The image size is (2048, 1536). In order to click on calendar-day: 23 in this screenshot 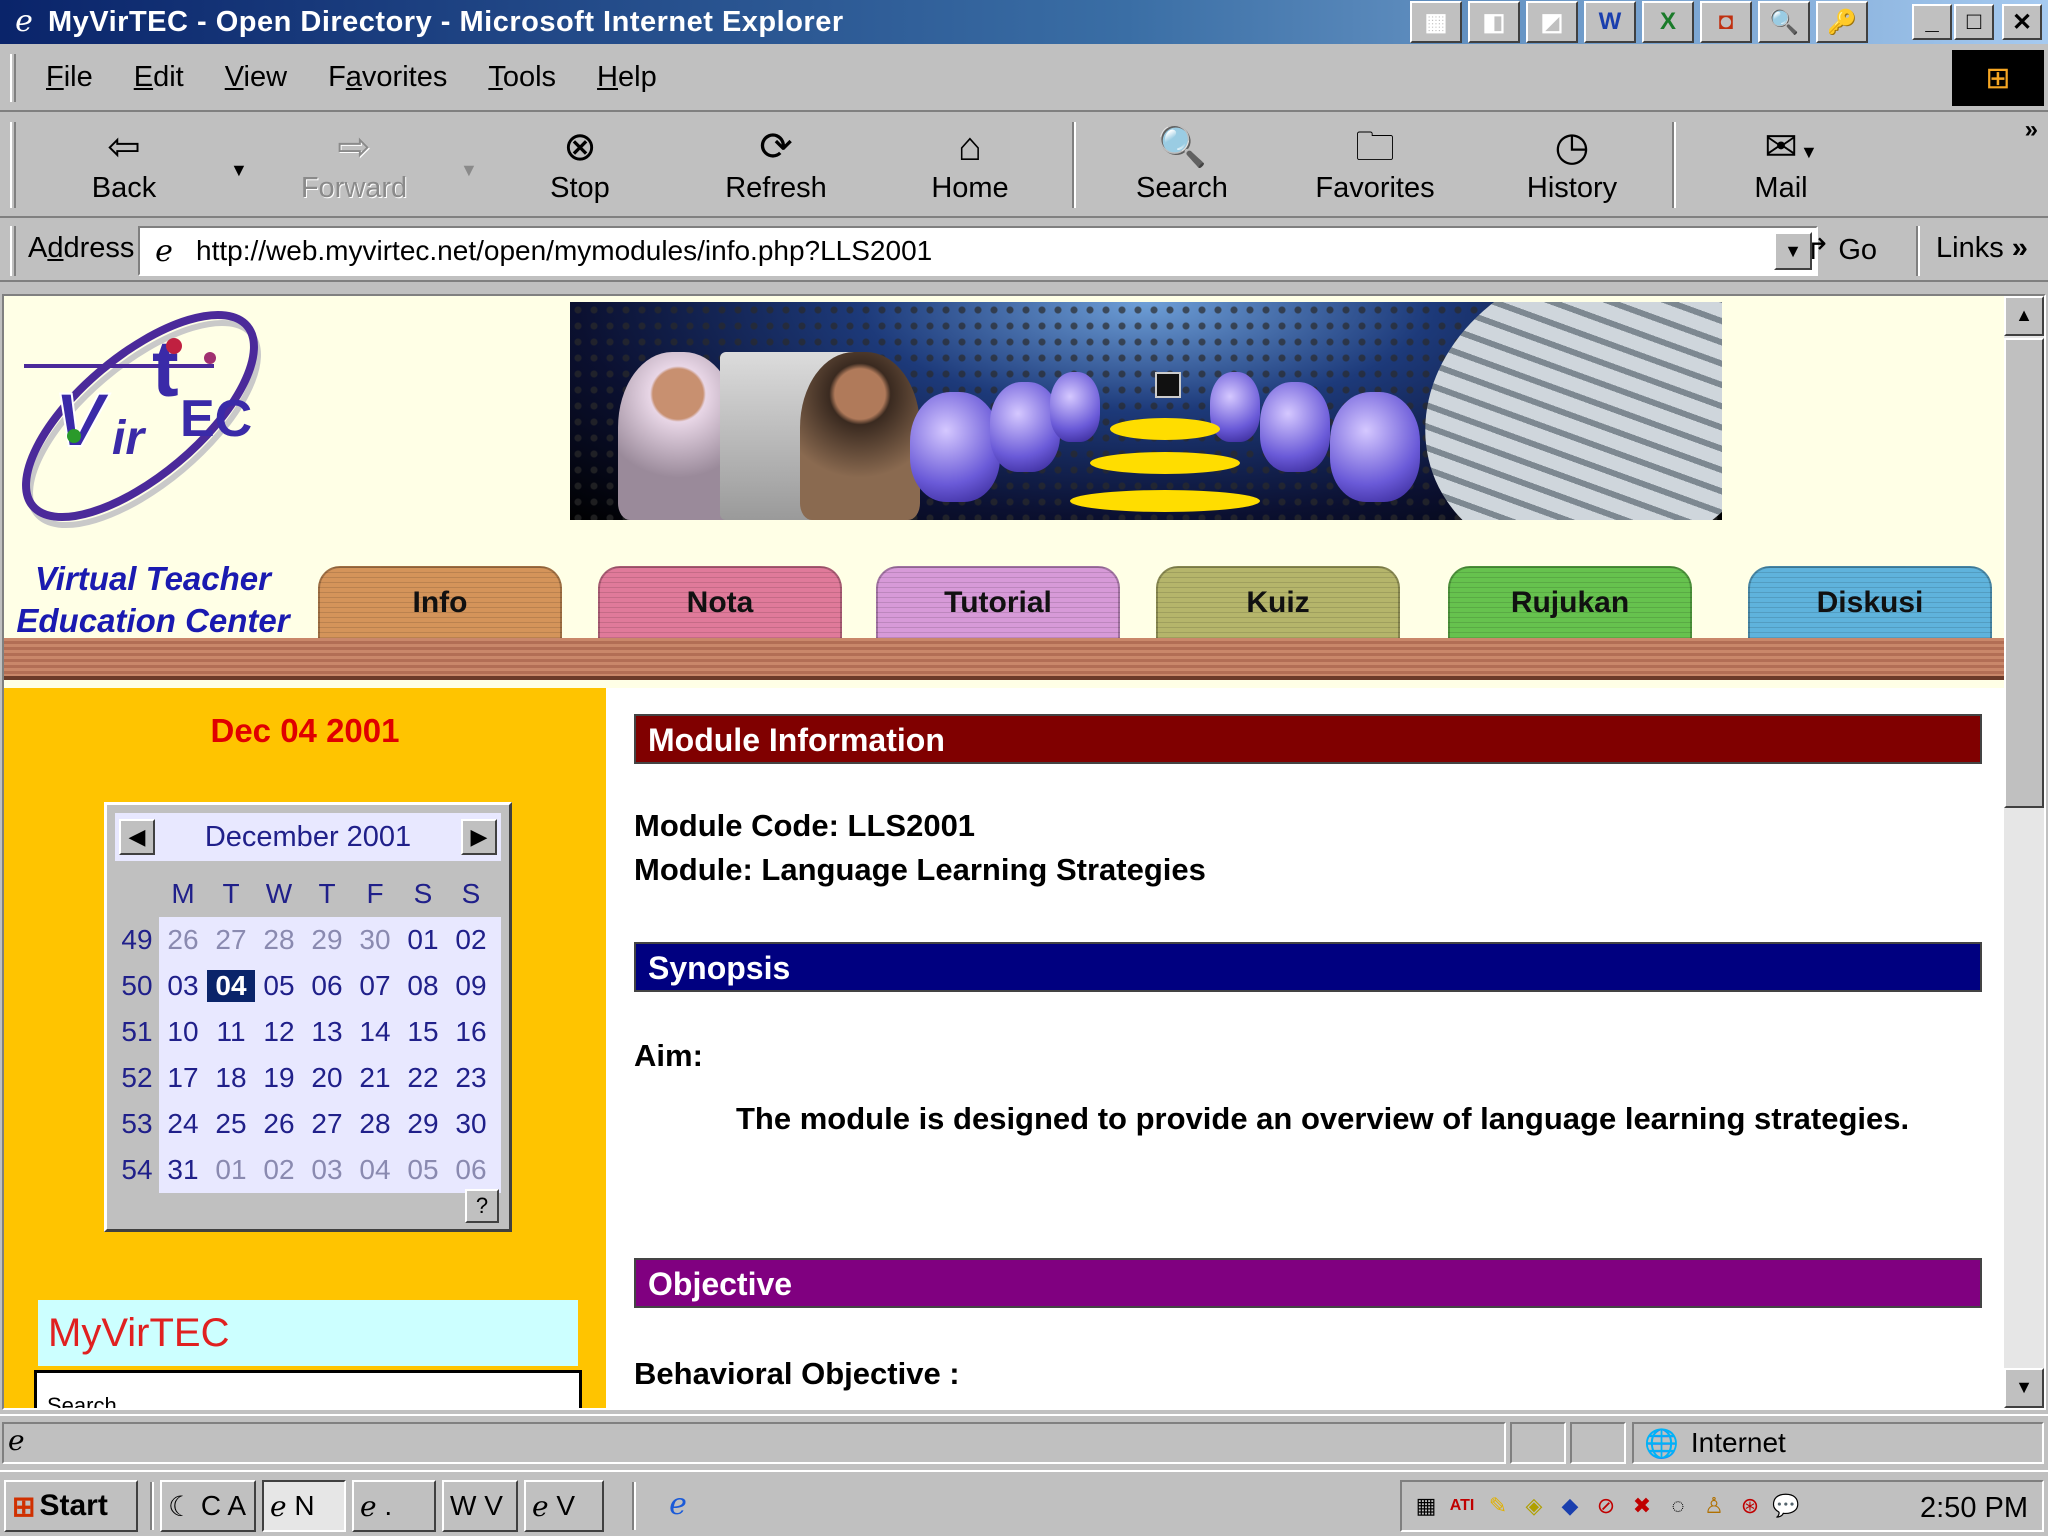, I will do `click(471, 1078)`.